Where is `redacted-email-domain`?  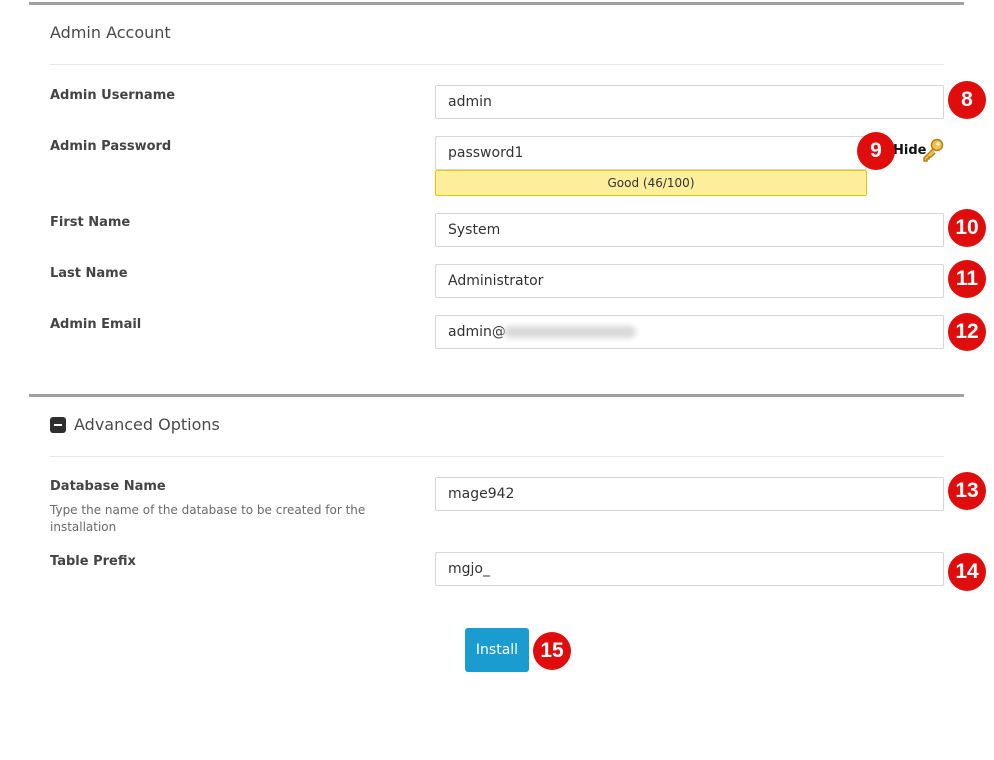 redacted-email-domain is located at coordinates (570, 332).